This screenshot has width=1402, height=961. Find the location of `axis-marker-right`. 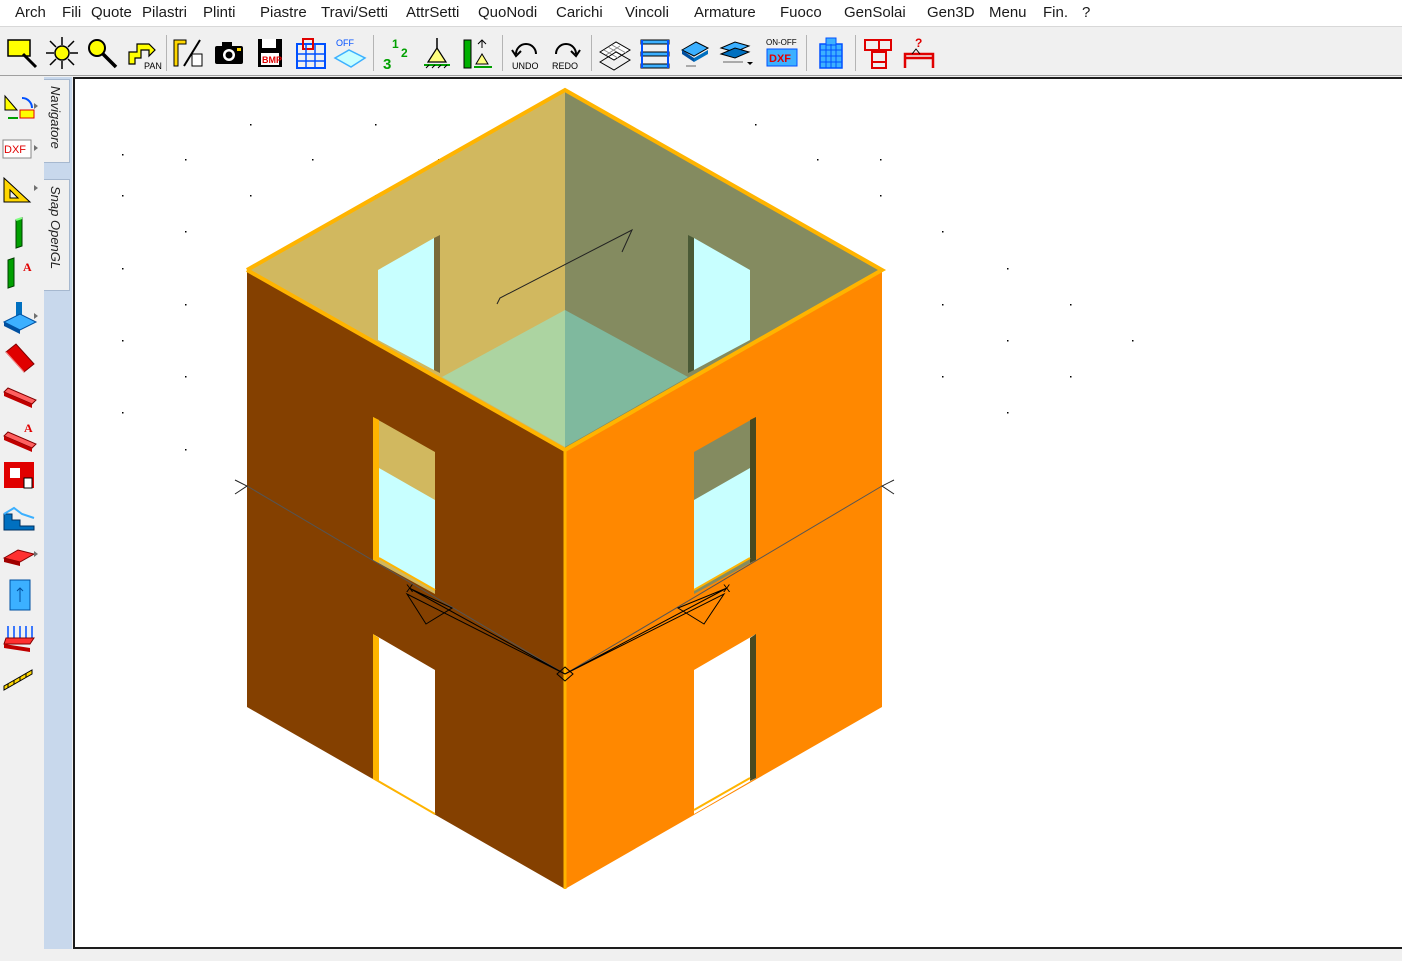

axis-marker-right is located at coordinates (888, 487).